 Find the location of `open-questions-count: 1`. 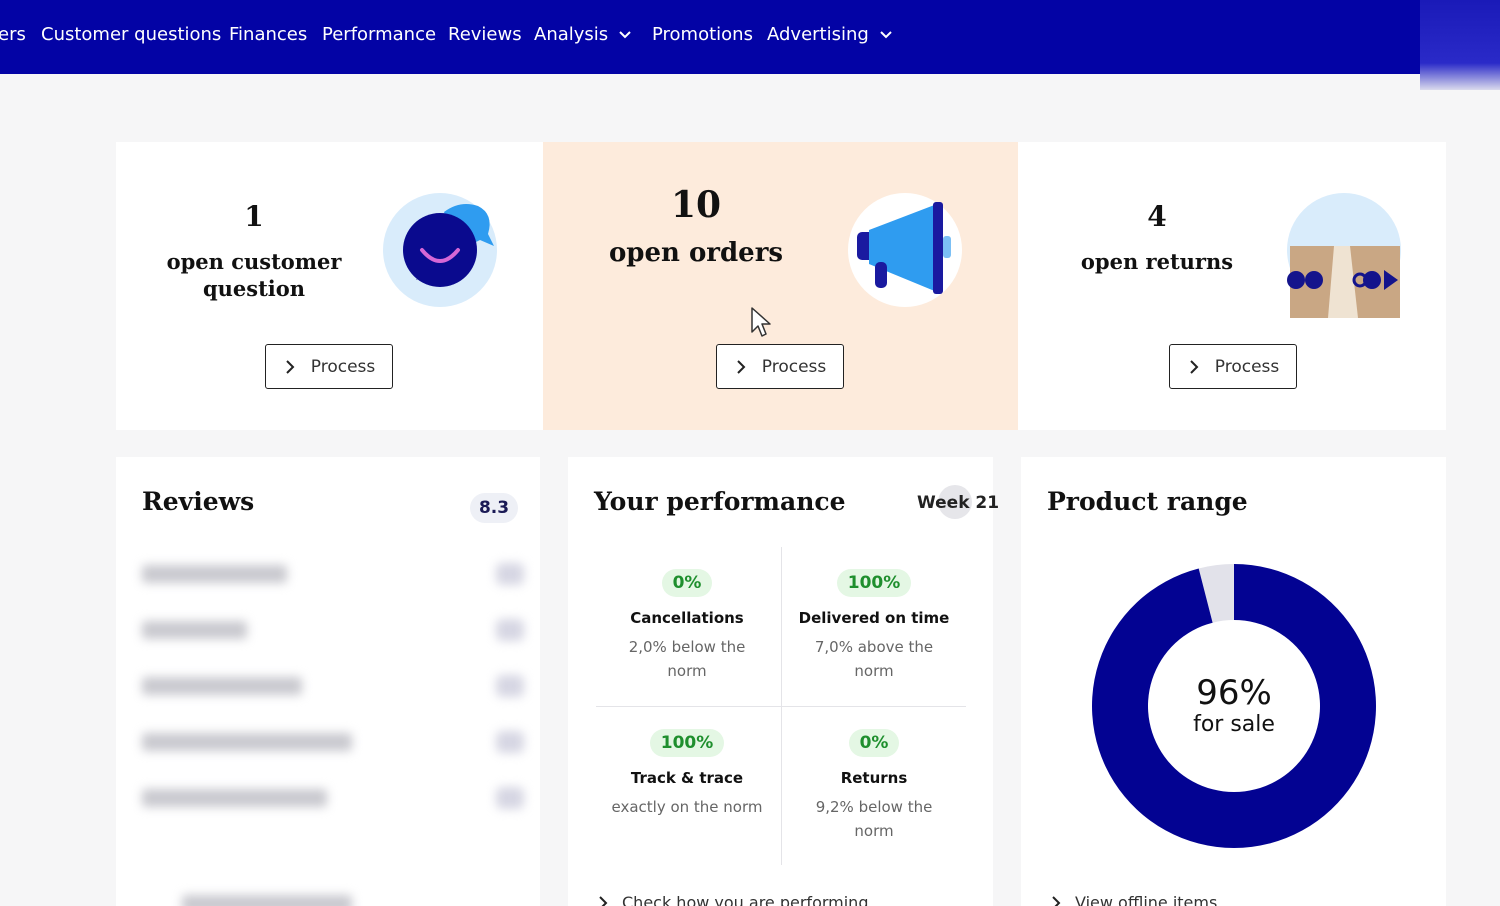

open-questions-count: 1 is located at coordinates (254, 216).